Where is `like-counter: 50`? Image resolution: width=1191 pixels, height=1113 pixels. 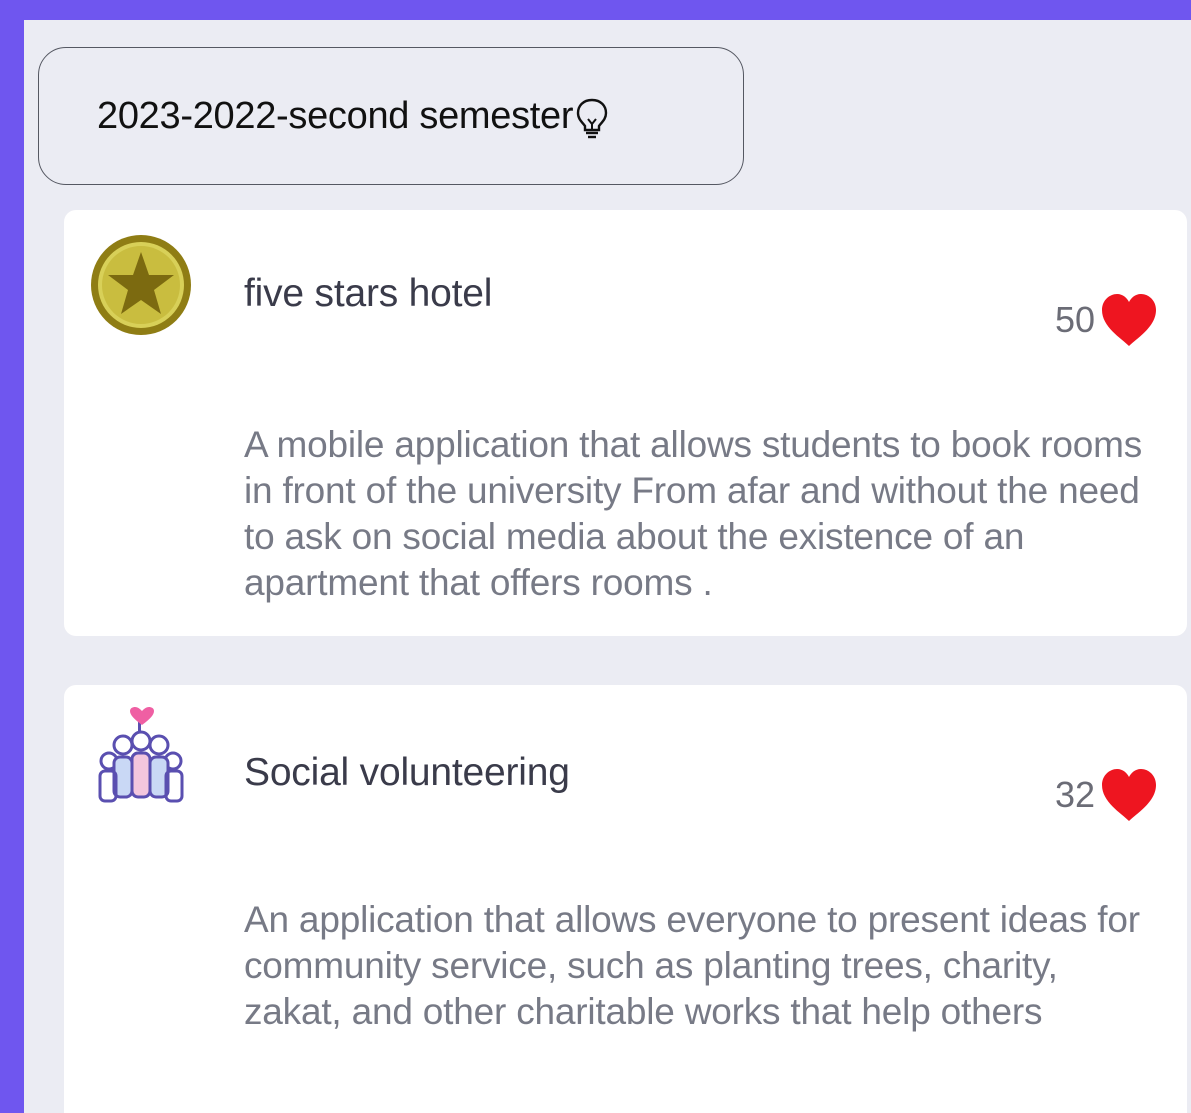 like-counter: 50 is located at coordinates (1107, 320).